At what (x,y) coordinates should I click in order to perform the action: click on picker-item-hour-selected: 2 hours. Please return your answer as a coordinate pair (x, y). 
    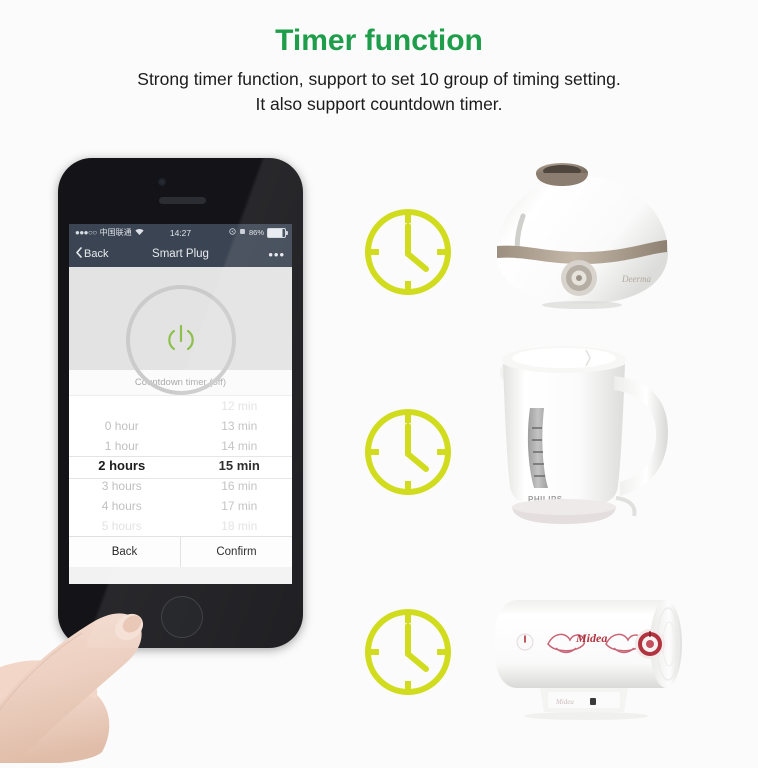
    Looking at the image, I should click on (125, 466).